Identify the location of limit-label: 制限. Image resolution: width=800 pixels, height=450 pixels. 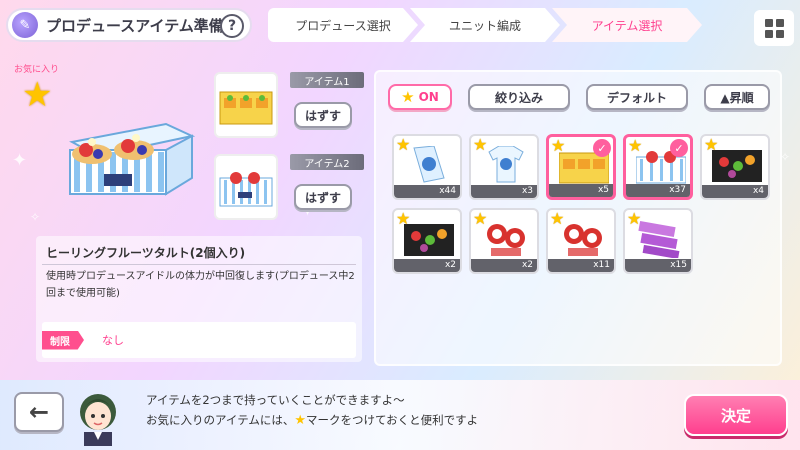
(63, 340).